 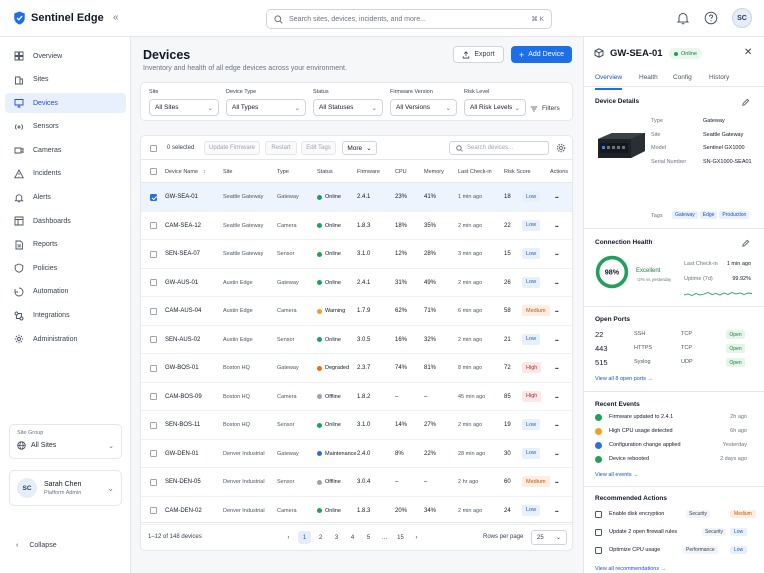 I want to click on sidebar-item-dashboards: Dashboards, so click(x=65, y=221).